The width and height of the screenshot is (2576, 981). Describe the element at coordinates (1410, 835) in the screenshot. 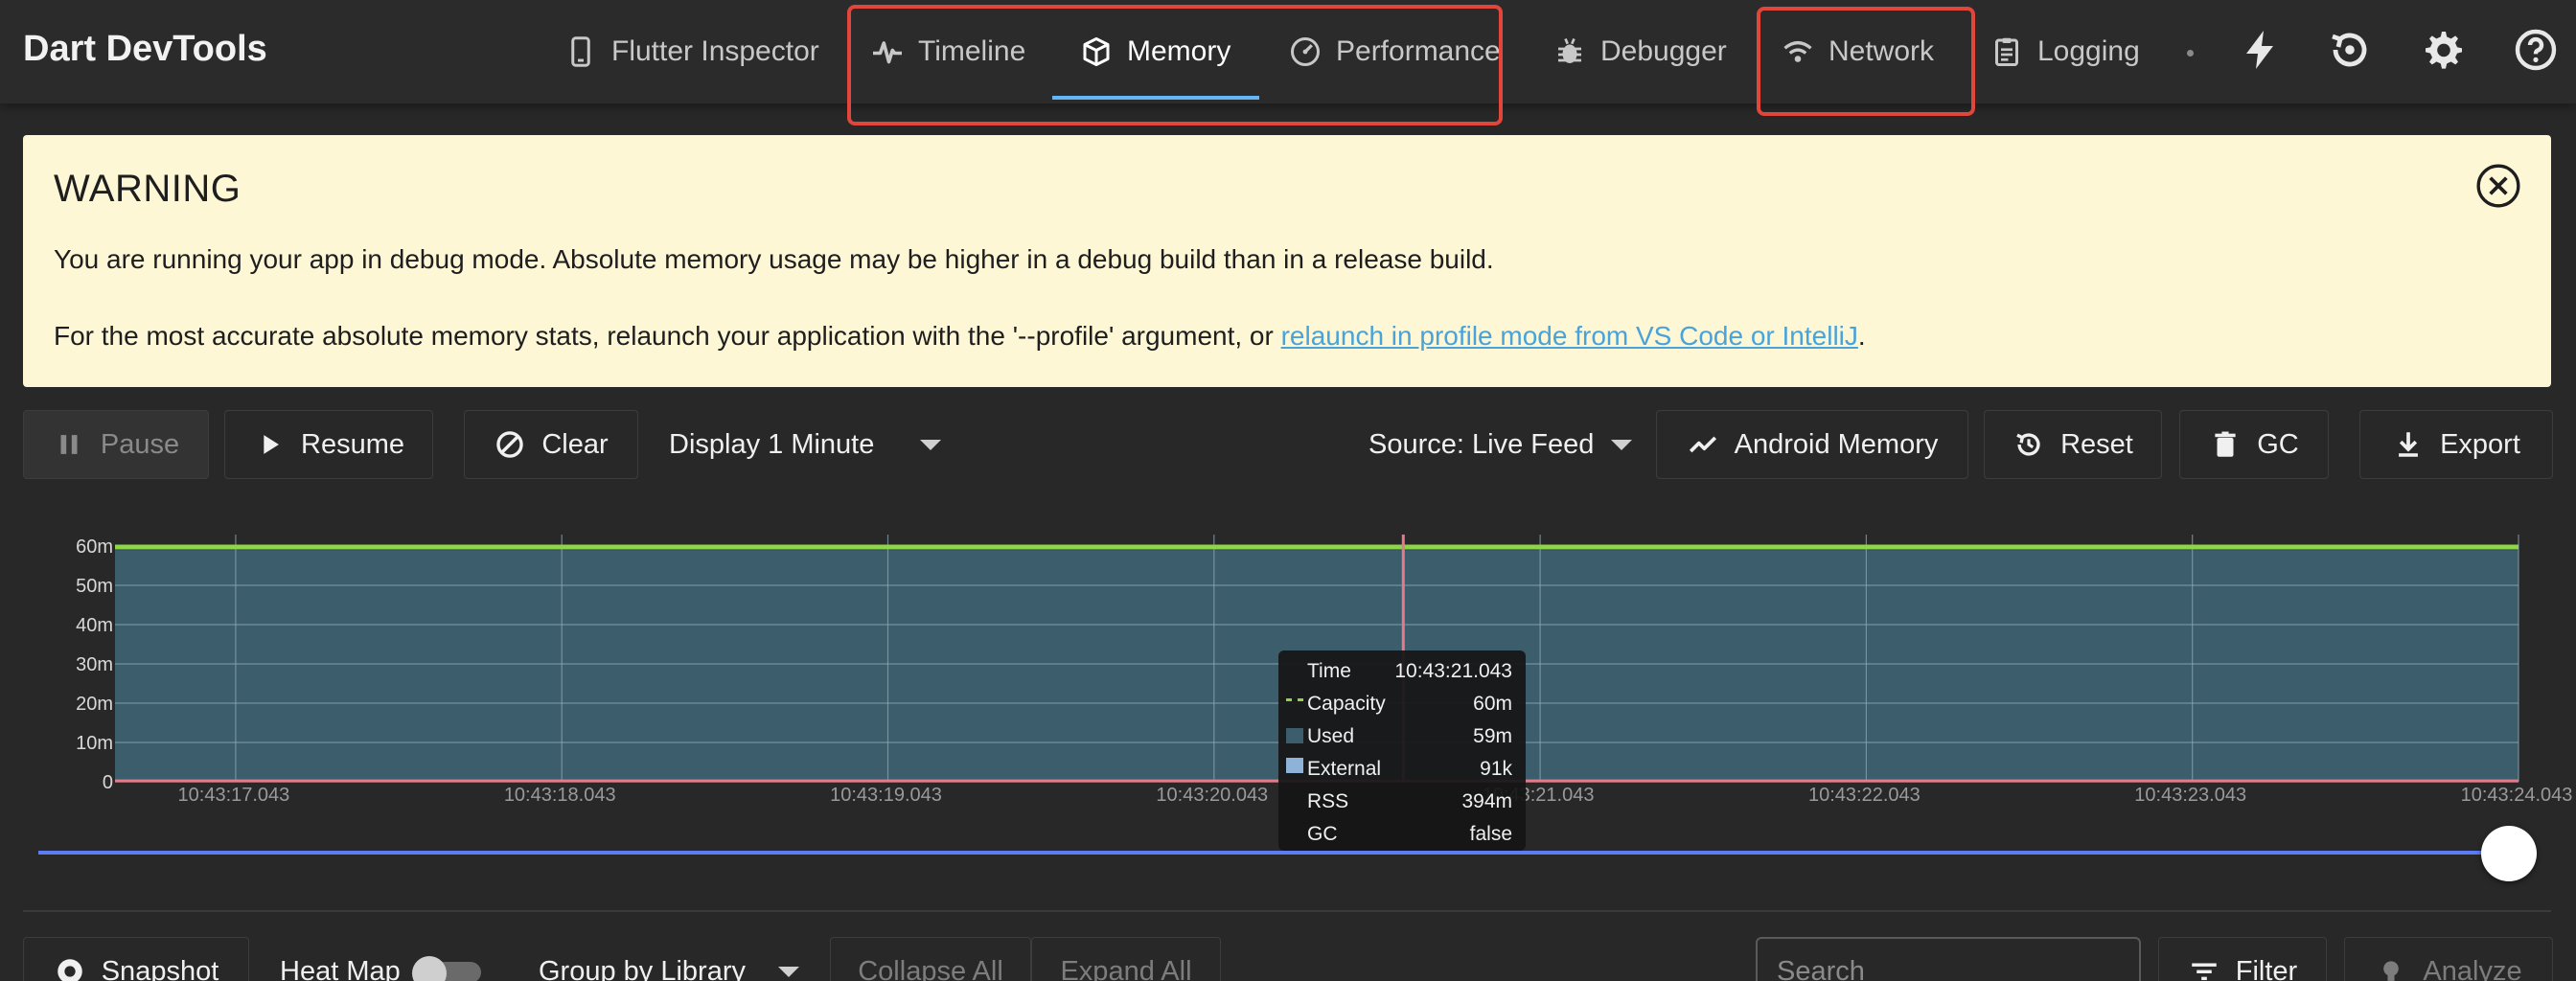

I see `tooltip-row-gc: GC false` at that location.